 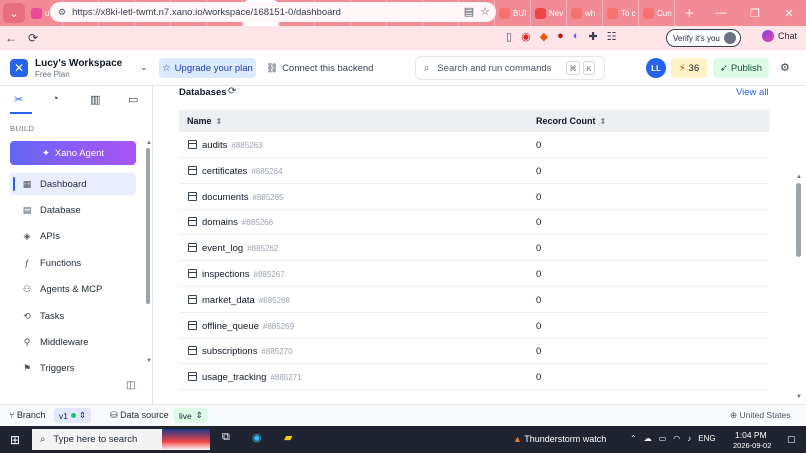 I want to click on connect-backend-button: ⛓ Connect this backend, so click(x=319, y=68).